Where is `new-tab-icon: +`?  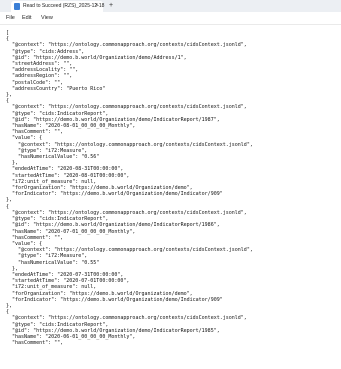 new-tab-icon: + is located at coordinates (111, 5).